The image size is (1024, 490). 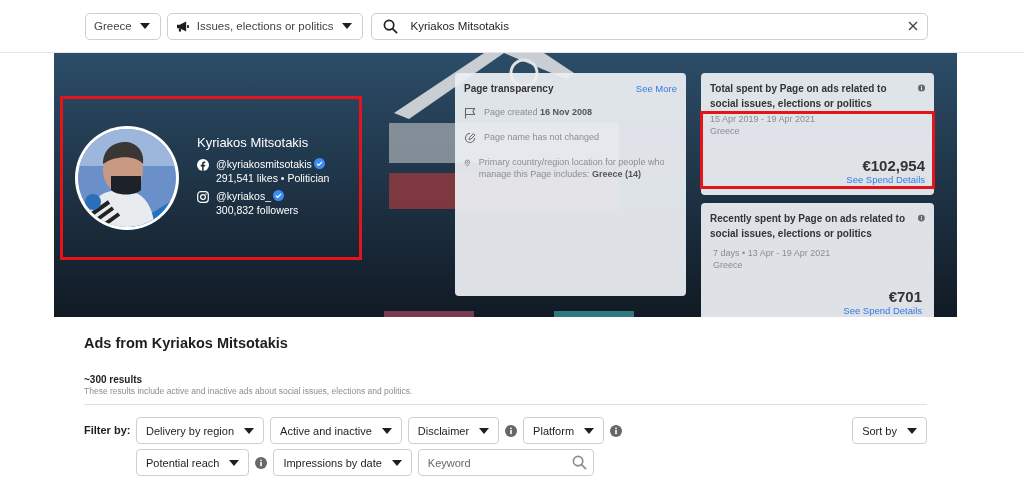 I want to click on filter-dropdown: Impressions by date, so click(x=342, y=462).